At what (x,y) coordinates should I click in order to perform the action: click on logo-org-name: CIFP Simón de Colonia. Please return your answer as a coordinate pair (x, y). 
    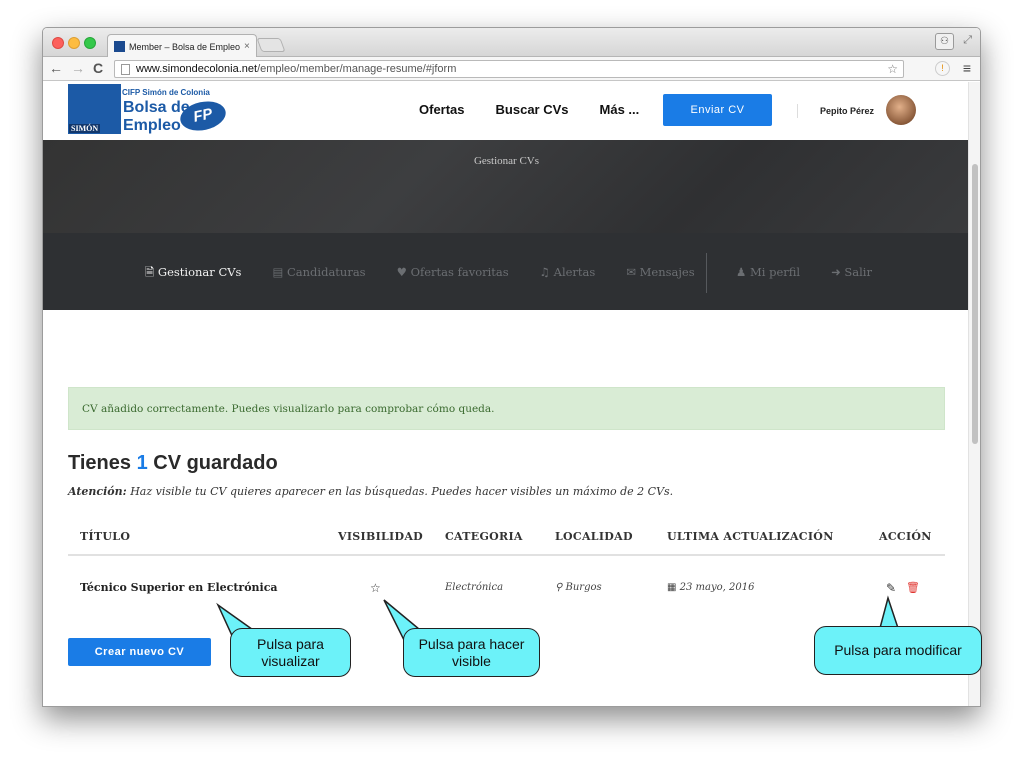
    Looking at the image, I should click on (166, 92).